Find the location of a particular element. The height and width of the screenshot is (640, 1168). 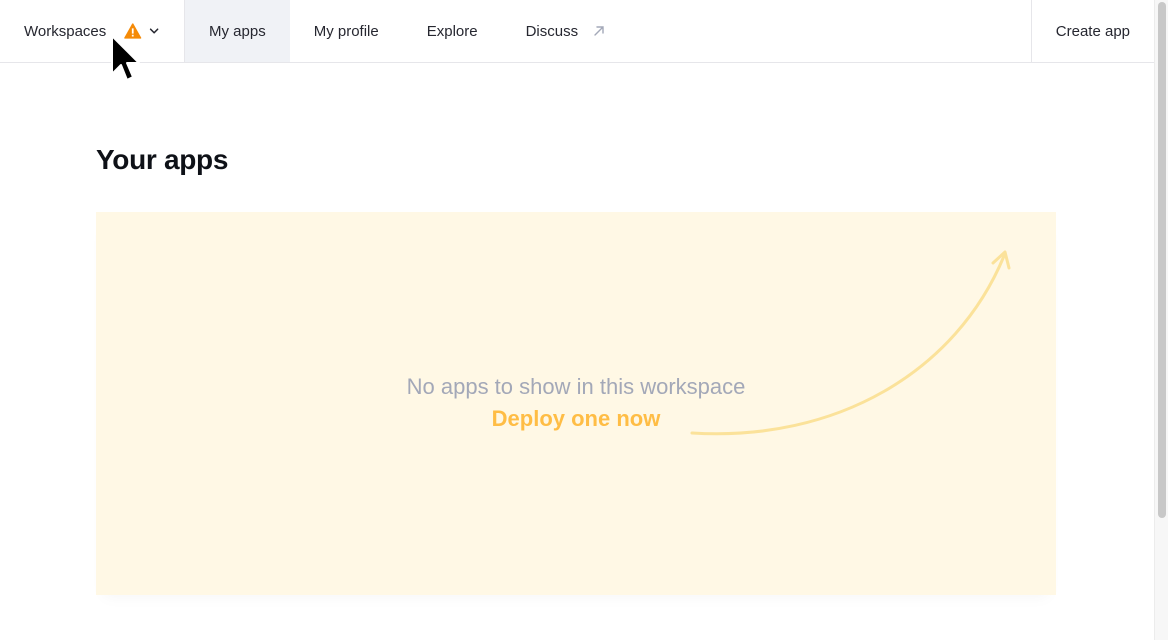

tab-discuss: Discuss is located at coordinates (566, 31).